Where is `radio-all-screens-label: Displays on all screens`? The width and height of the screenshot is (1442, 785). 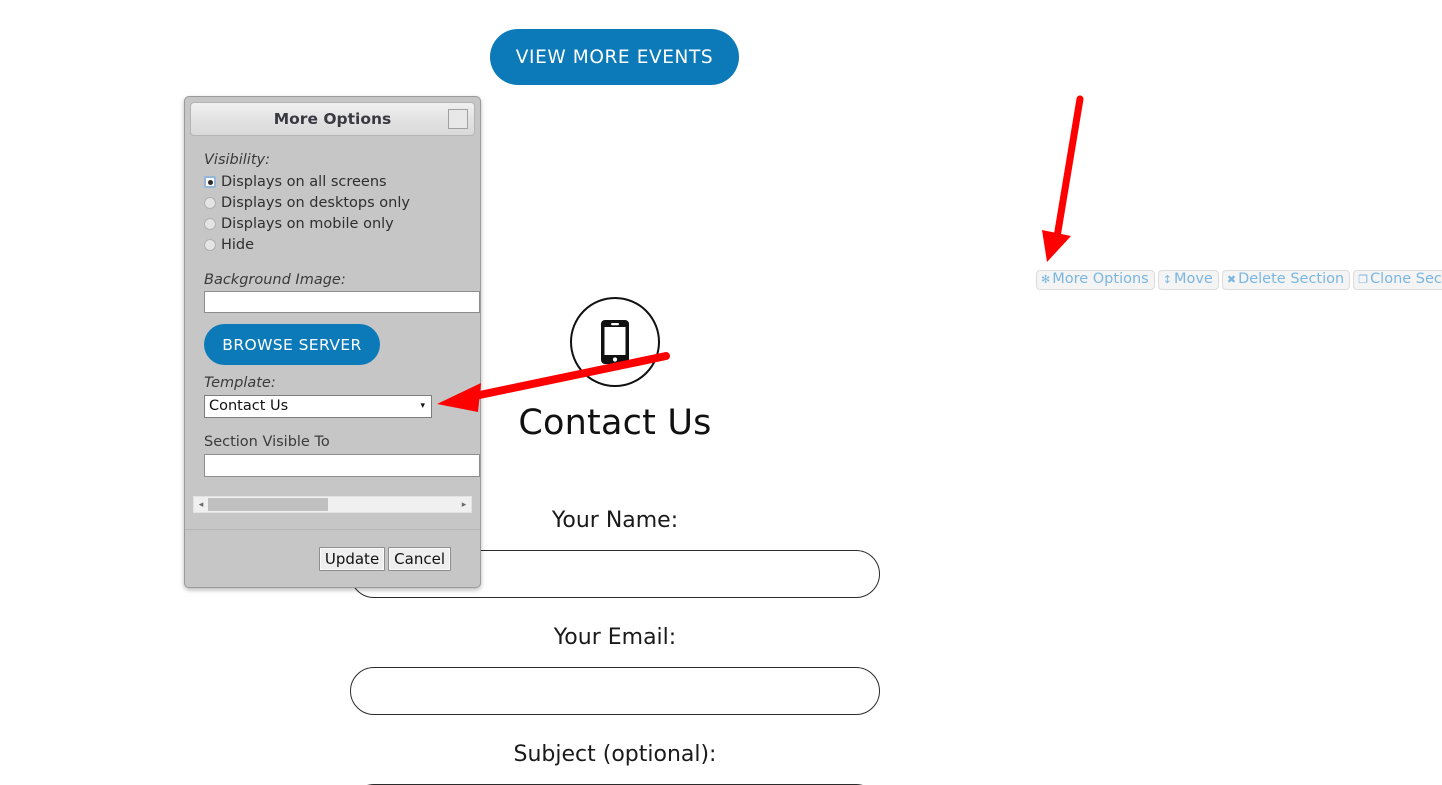
radio-all-screens-label: Displays on all screens is located at coordinates (304, 181).